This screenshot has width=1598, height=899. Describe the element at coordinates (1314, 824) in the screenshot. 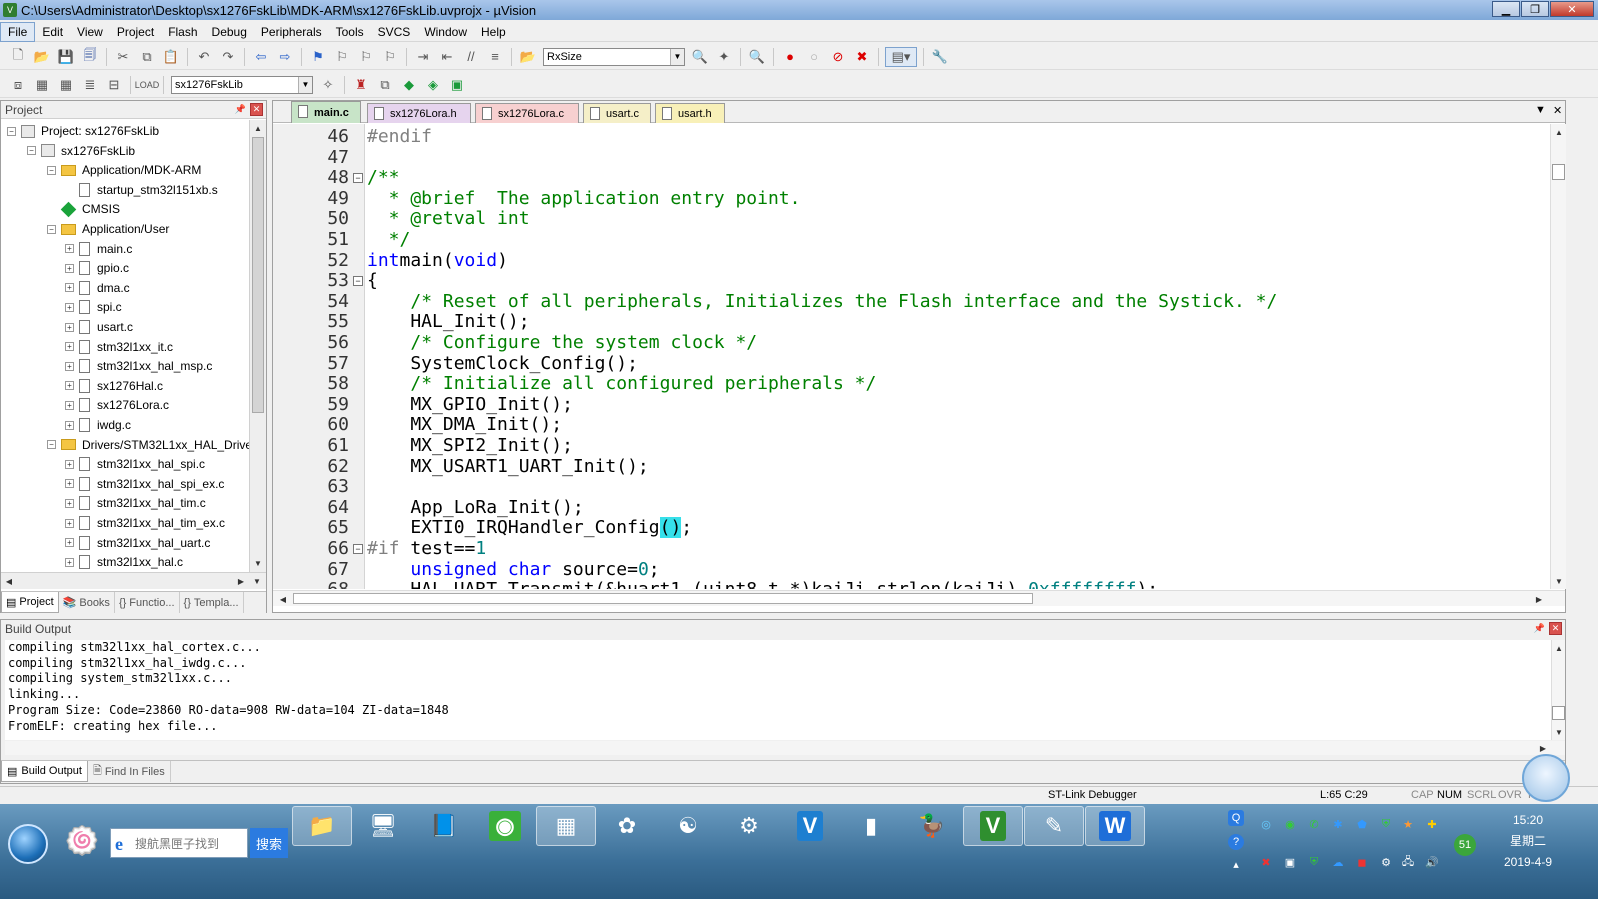

I see `wechat-icon: ✆` at that location.